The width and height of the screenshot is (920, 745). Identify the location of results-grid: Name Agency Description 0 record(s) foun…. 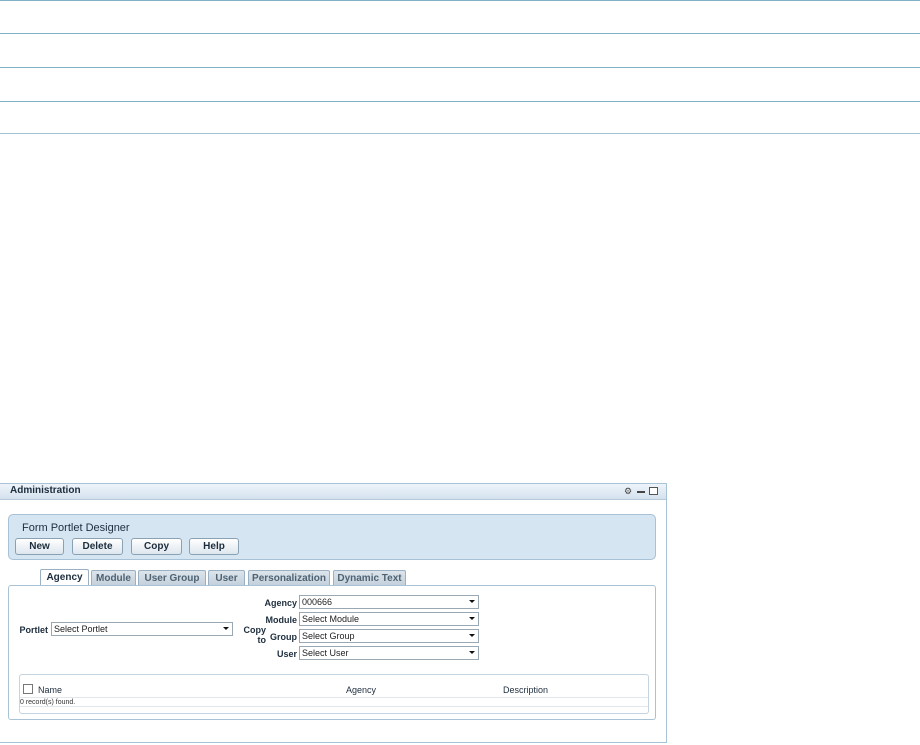
(334, 694).